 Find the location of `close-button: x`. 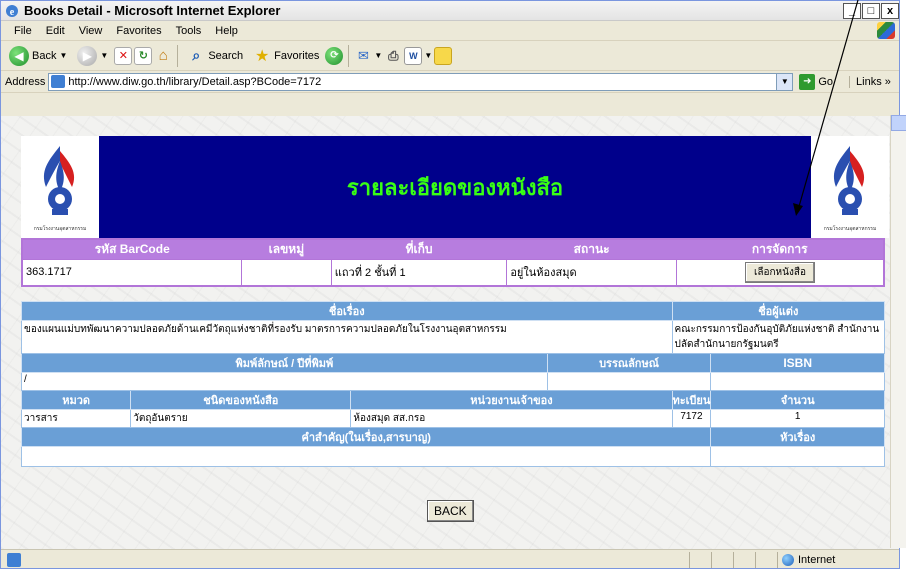

close-button: x is located at coordinates (890, 10).